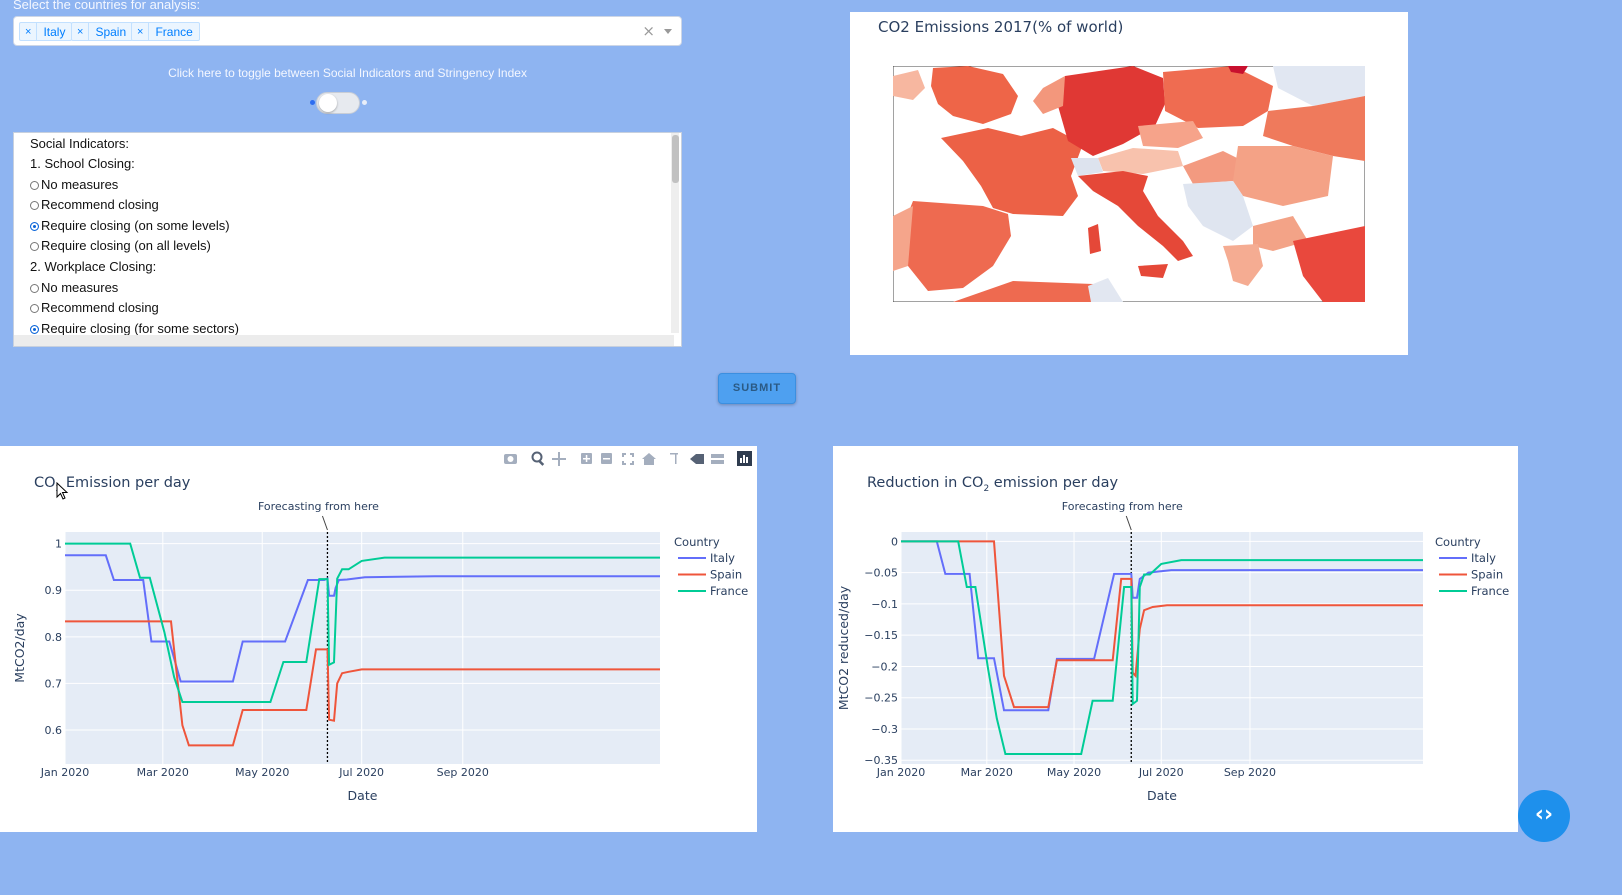  I want to click on option-label: Require closing (for some sectors), so click(140, 328).